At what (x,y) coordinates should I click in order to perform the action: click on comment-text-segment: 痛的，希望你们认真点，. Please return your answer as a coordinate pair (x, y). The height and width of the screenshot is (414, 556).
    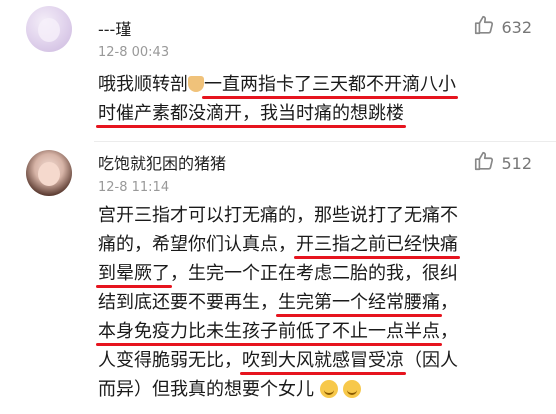
    Looking at the image, I should click on (197, 244).